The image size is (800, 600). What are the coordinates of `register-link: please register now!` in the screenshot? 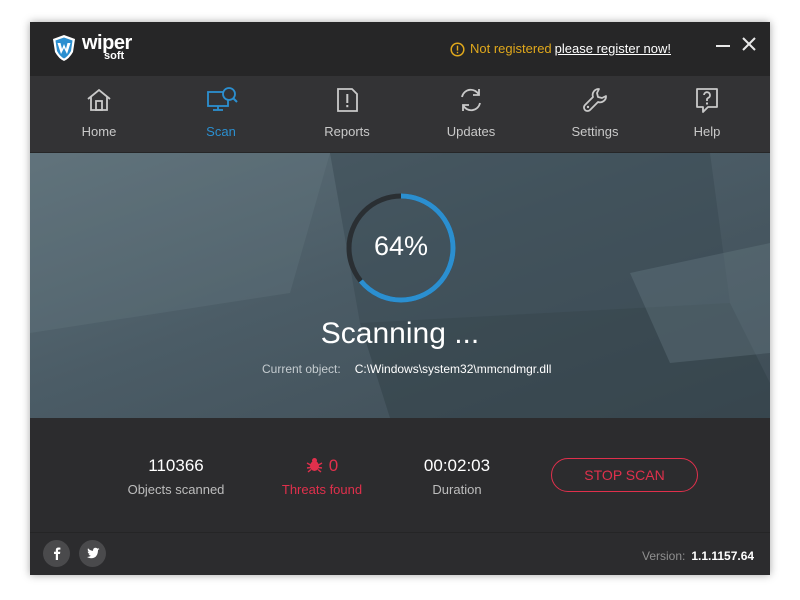 It's located at (613, 48).